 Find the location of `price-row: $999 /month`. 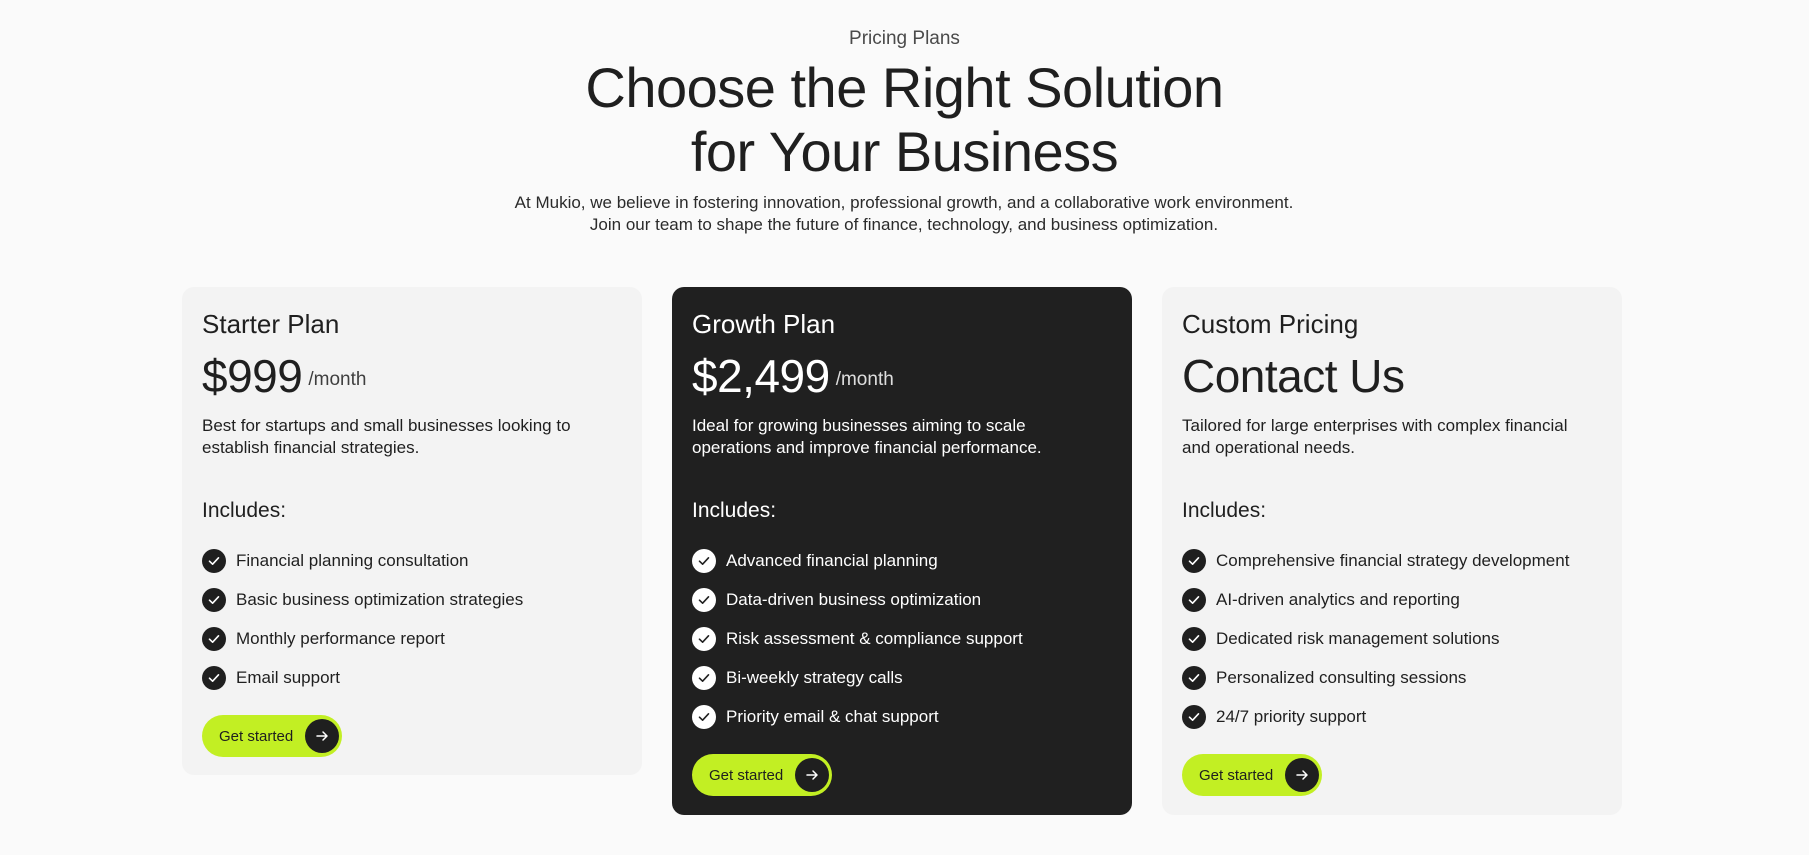

price-row: $999 /month is located at coordinates (412, 376).